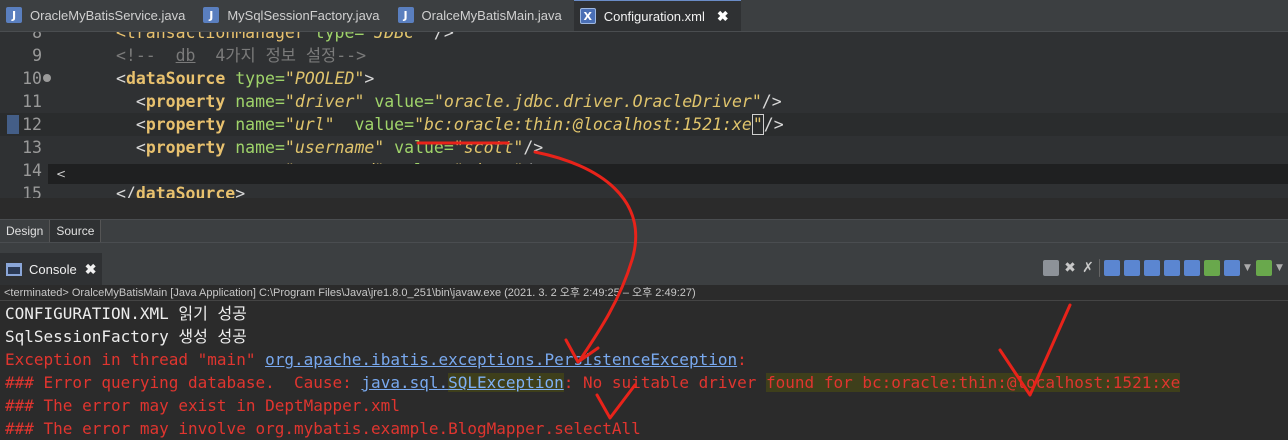 This screenshot has width=1288, height=440. I want to click on console-line: SqlSessionFactory 생성 성공, so click(126, 336).